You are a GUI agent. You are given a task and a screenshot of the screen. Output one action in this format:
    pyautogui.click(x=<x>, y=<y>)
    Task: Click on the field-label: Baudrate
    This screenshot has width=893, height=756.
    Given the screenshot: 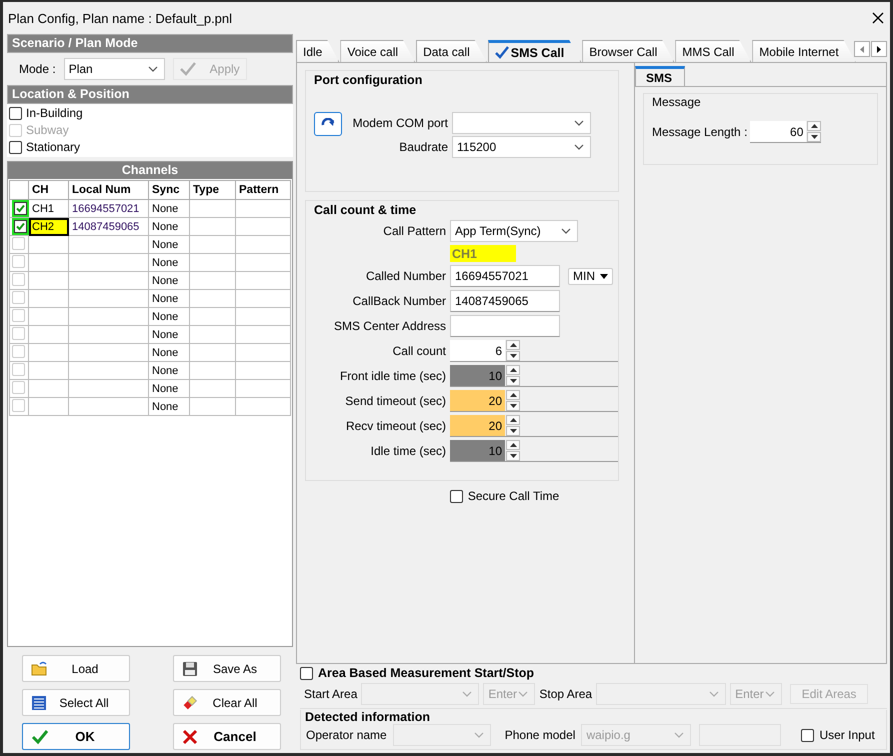 What is the action you would take?
    pyautogui.click(x=423, y=147)
    